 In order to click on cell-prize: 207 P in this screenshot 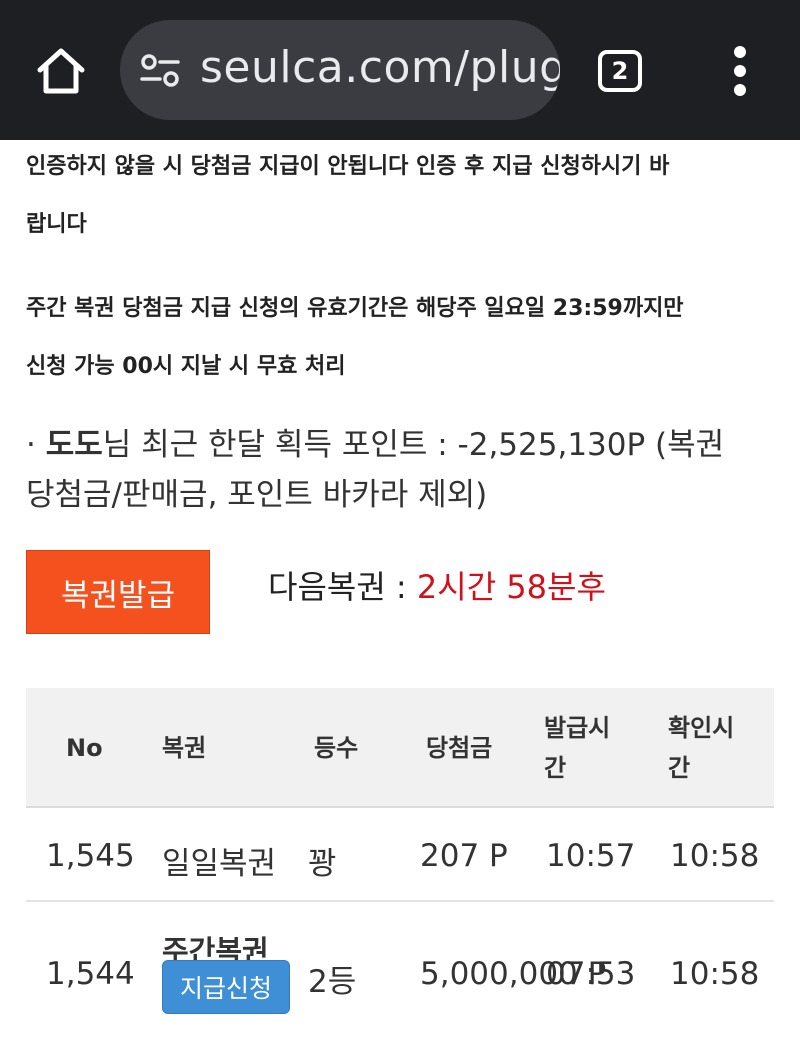, I will do `click(464, 856)`.